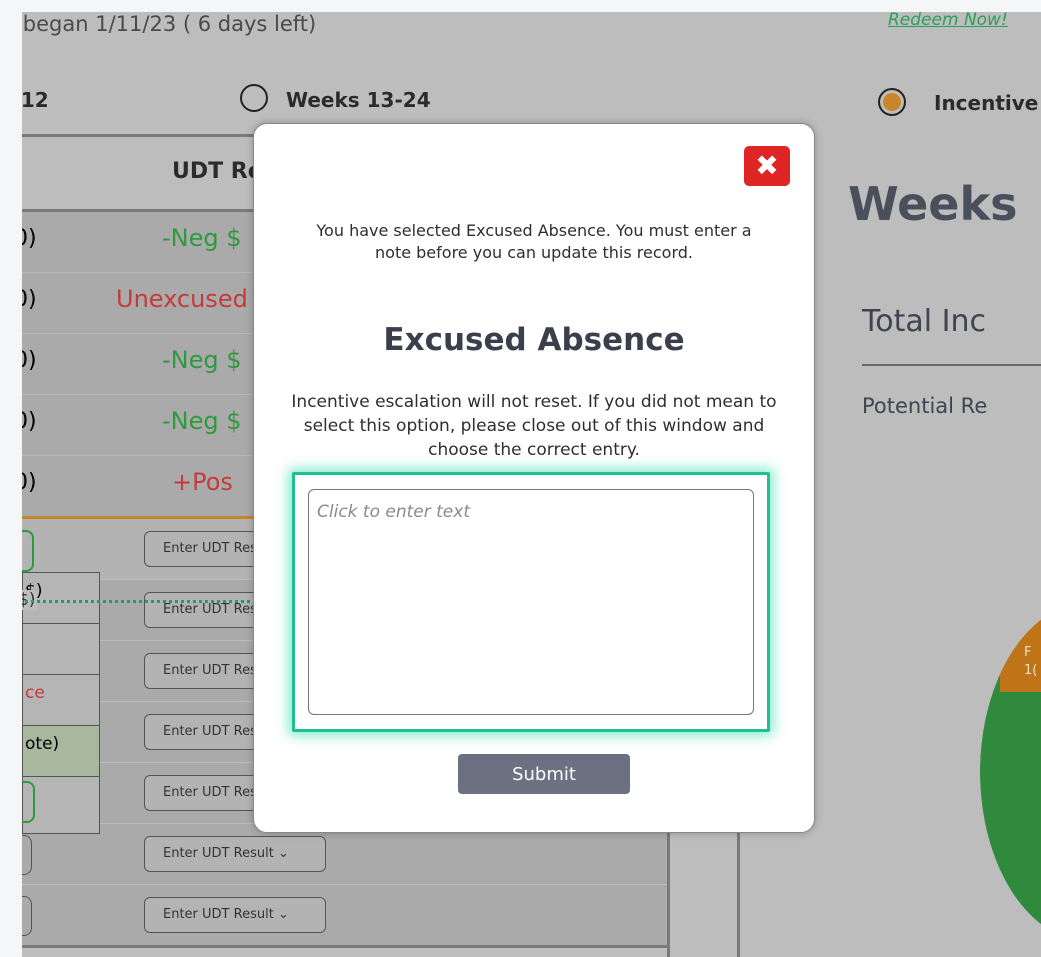  What do you see at coordinates (925, 406) in the screenshot?
I see `potential-label: Potential Re` at bounding box center [925, 406].